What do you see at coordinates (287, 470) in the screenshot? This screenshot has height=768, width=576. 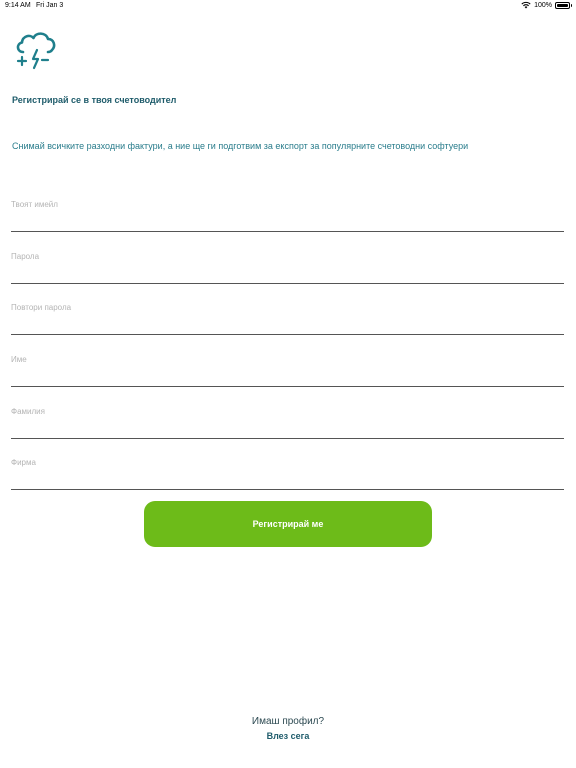 I see `company-field` at bounding box center [287, 470].